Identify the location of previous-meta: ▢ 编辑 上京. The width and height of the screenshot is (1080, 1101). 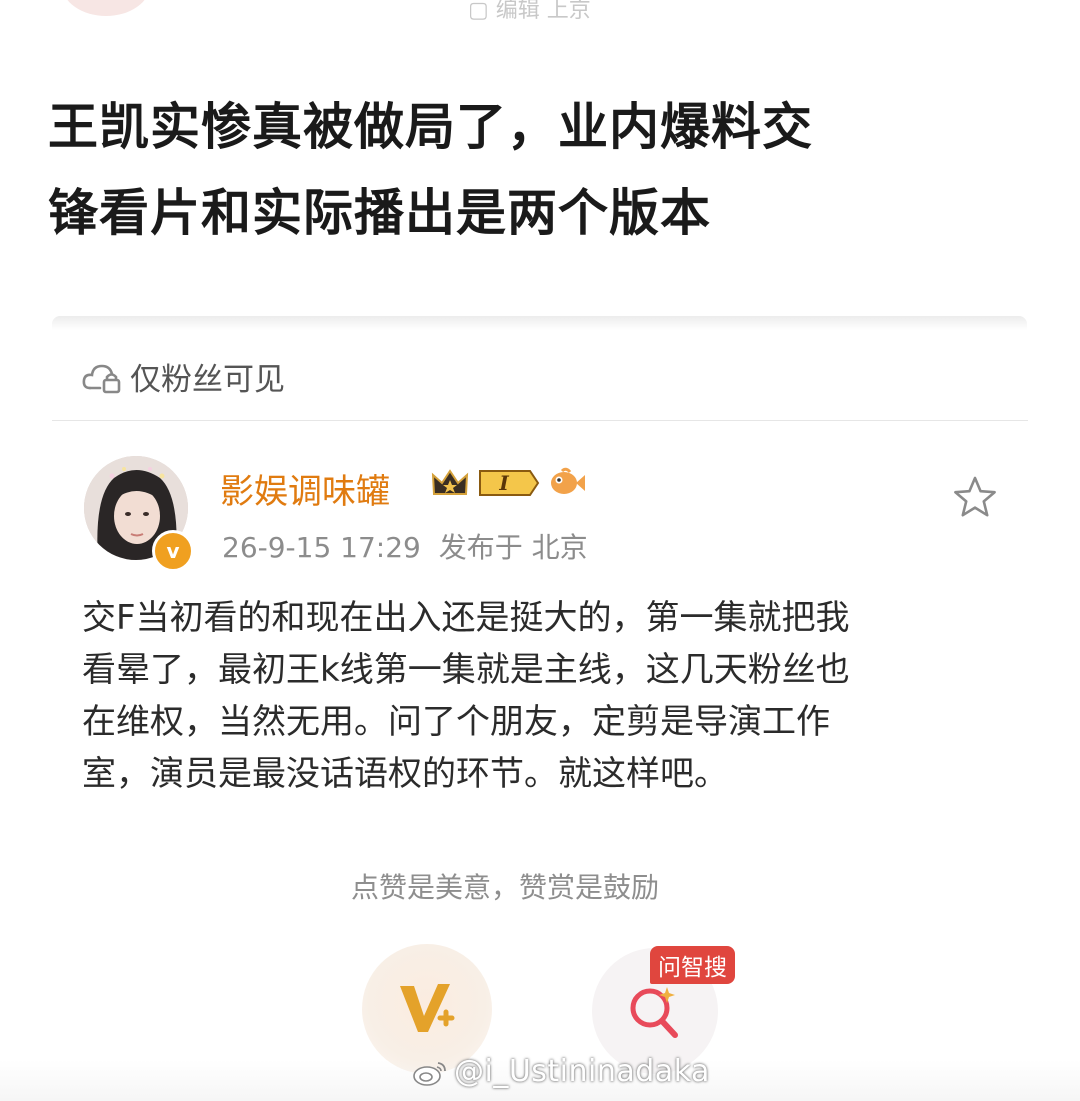
(529, 11).